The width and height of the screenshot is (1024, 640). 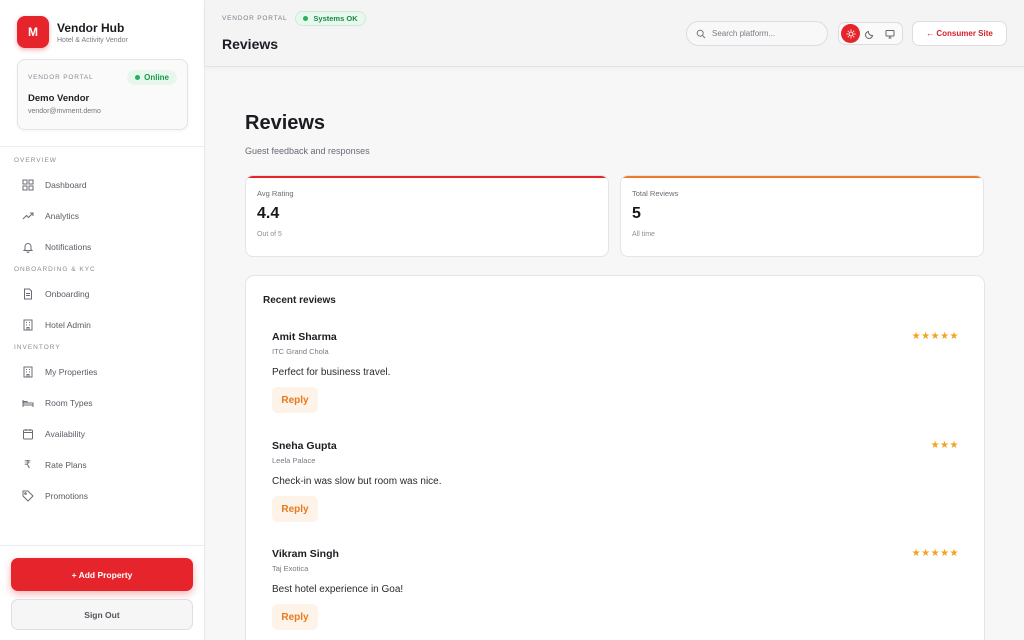 I want to click on stat-note: Out of 5, so click(x=269, y=234).